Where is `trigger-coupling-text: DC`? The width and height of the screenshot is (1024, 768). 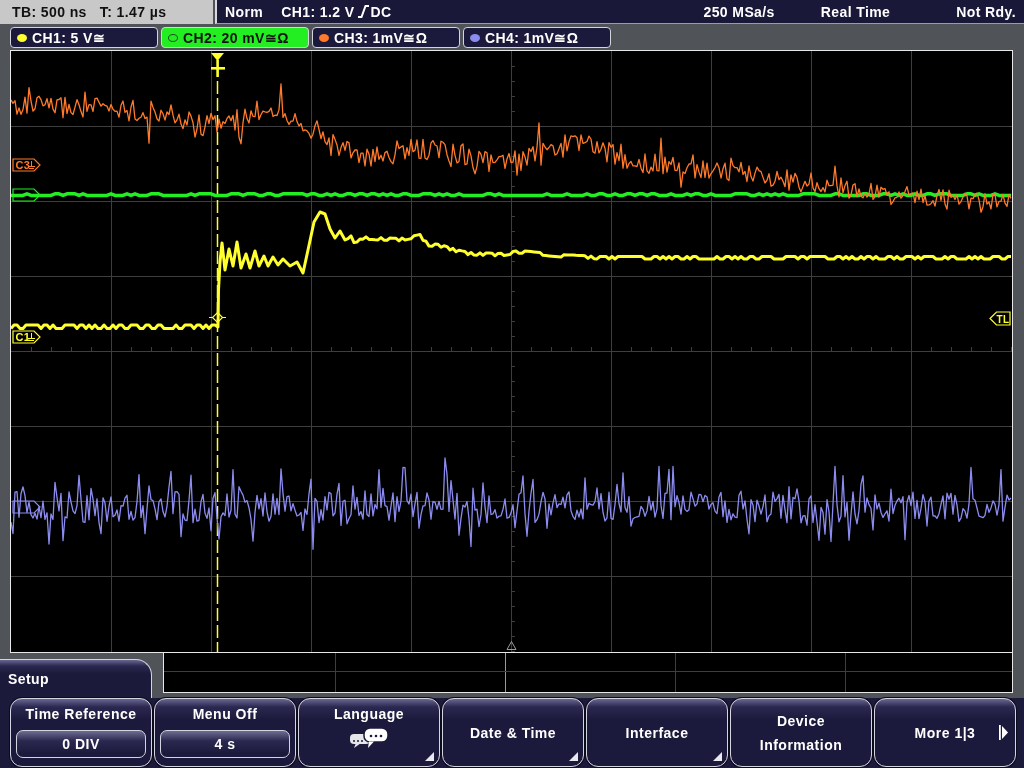 trigger-coupling-text: DC is located at coordinates (381, 11).